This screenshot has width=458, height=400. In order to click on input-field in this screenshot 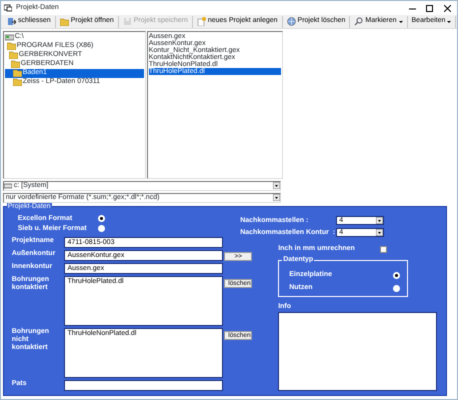, I will do `click(143, 385)`.